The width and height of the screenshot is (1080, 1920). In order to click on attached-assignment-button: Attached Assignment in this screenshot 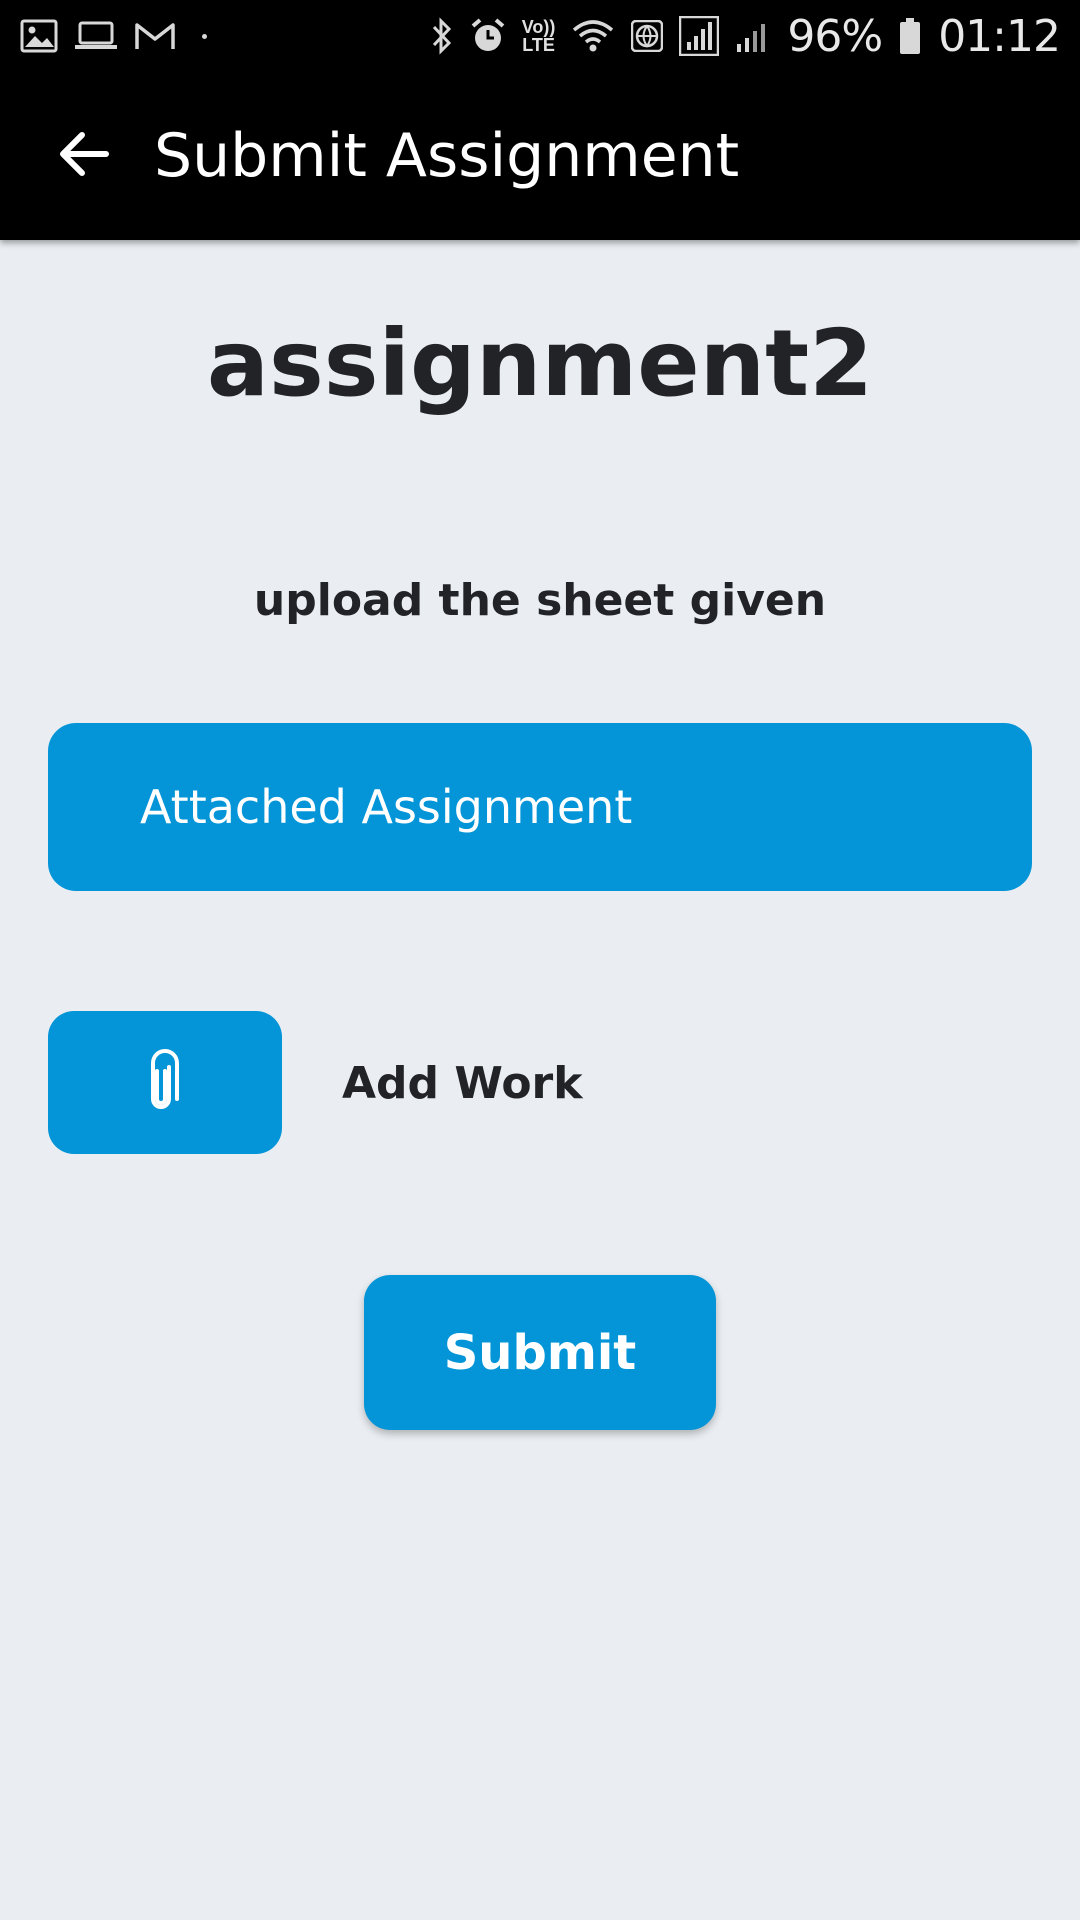, I will do `click(540, 807)`.